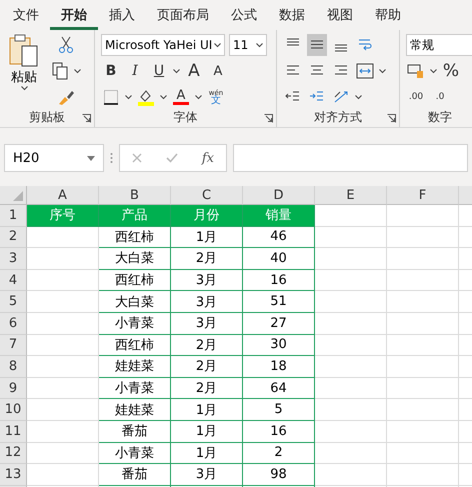  I want to click on table-cell: 51, so click(279, 302).